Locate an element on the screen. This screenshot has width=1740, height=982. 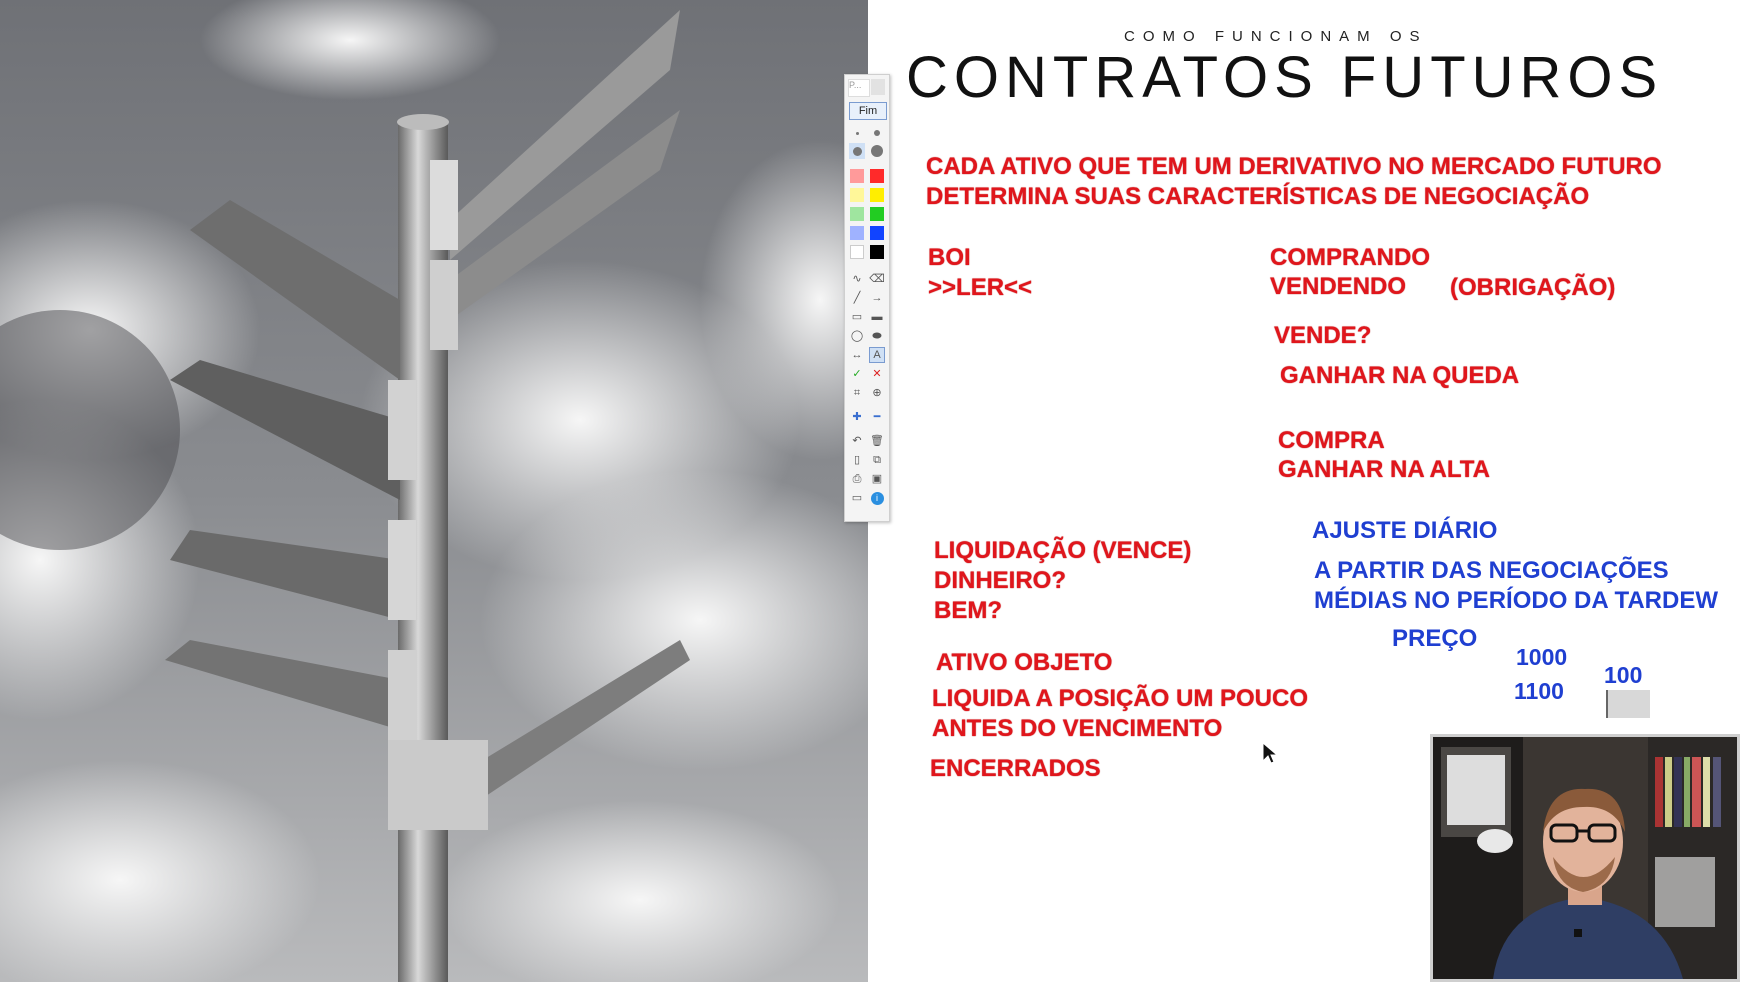
thin-dot-icon is located at coordinates (857, 133).